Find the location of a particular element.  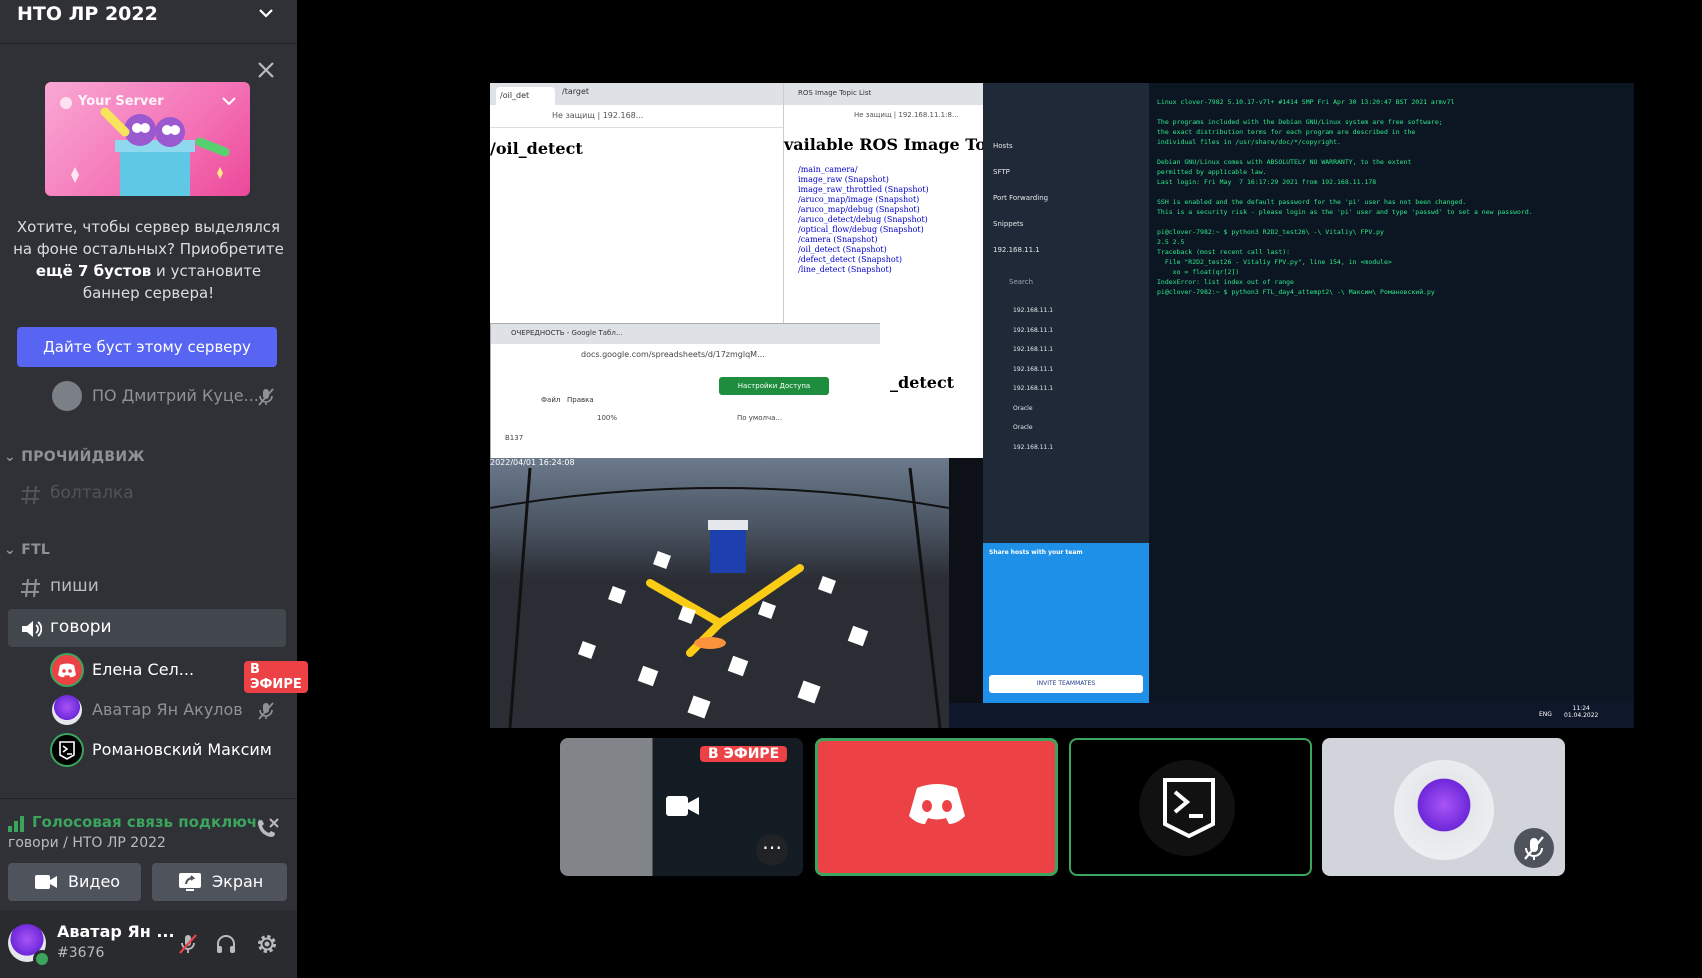

server-header: НТО ЛР 2022 is located at coordinates (148, 22).